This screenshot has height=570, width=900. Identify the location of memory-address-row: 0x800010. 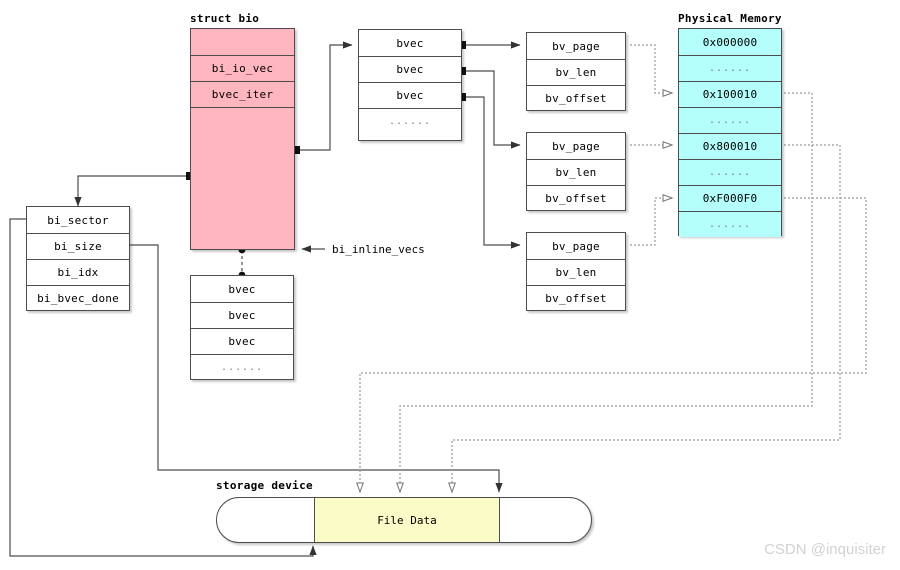
(730, 146).